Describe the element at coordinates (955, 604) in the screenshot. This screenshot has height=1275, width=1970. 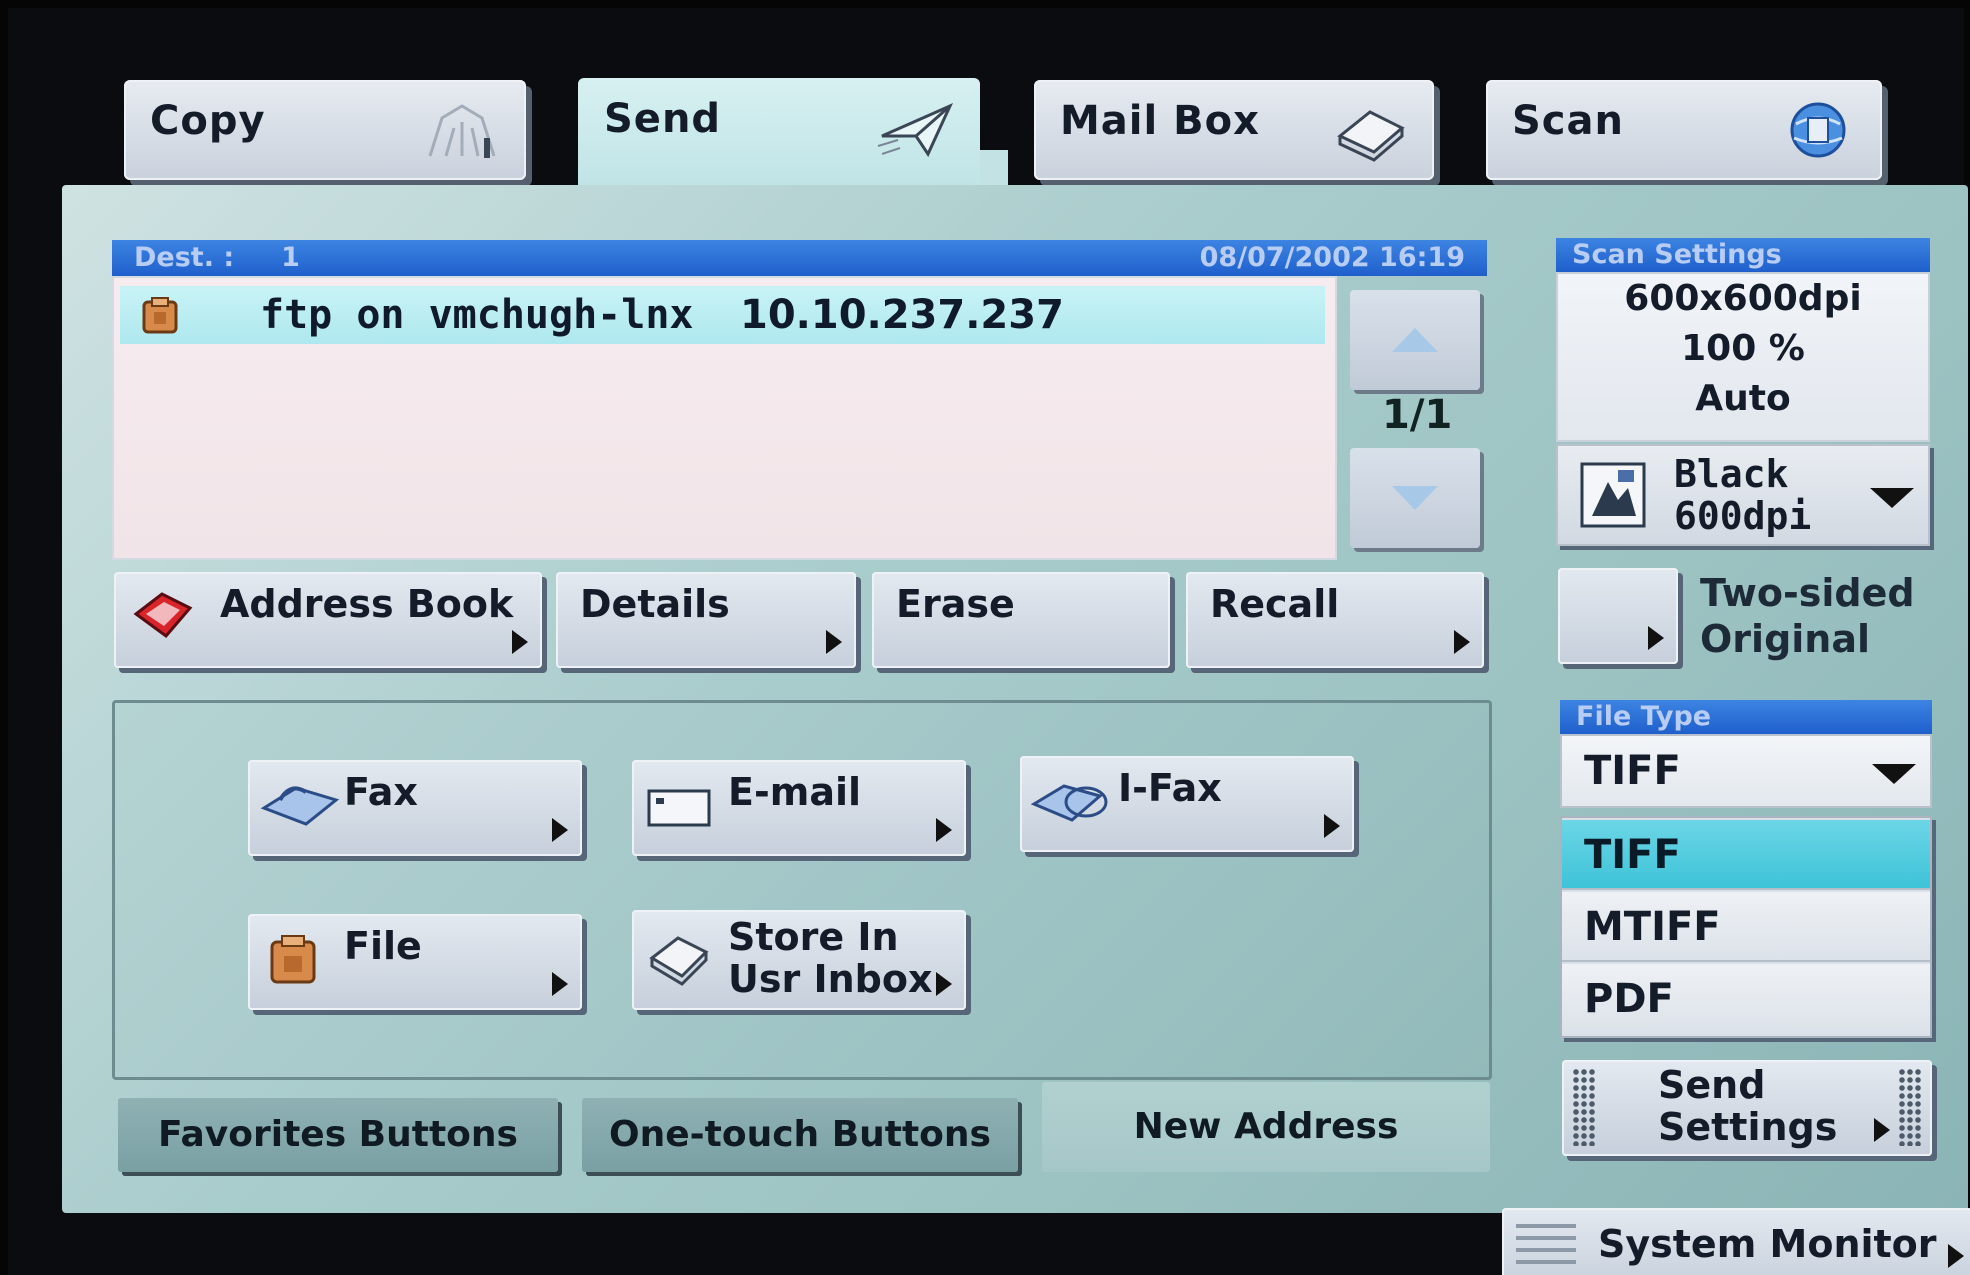
I see `erase-label: Erase` at that location.